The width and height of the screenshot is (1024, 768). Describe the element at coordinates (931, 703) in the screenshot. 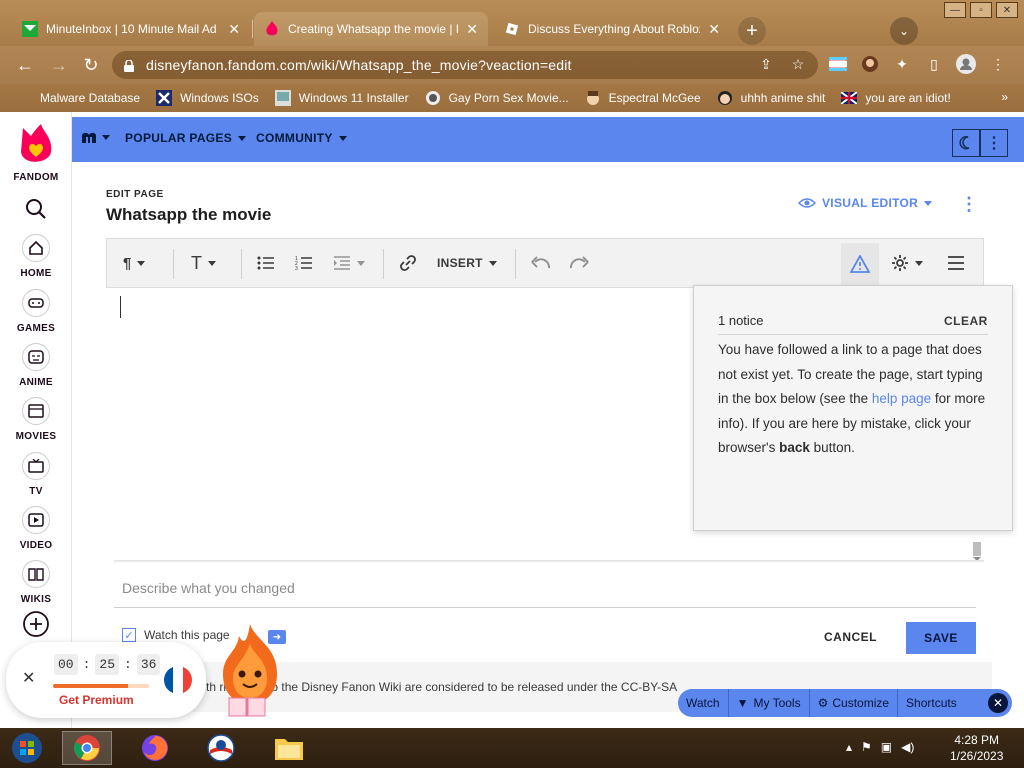

I see `shortcuts-button: Shortcuts` at that location.